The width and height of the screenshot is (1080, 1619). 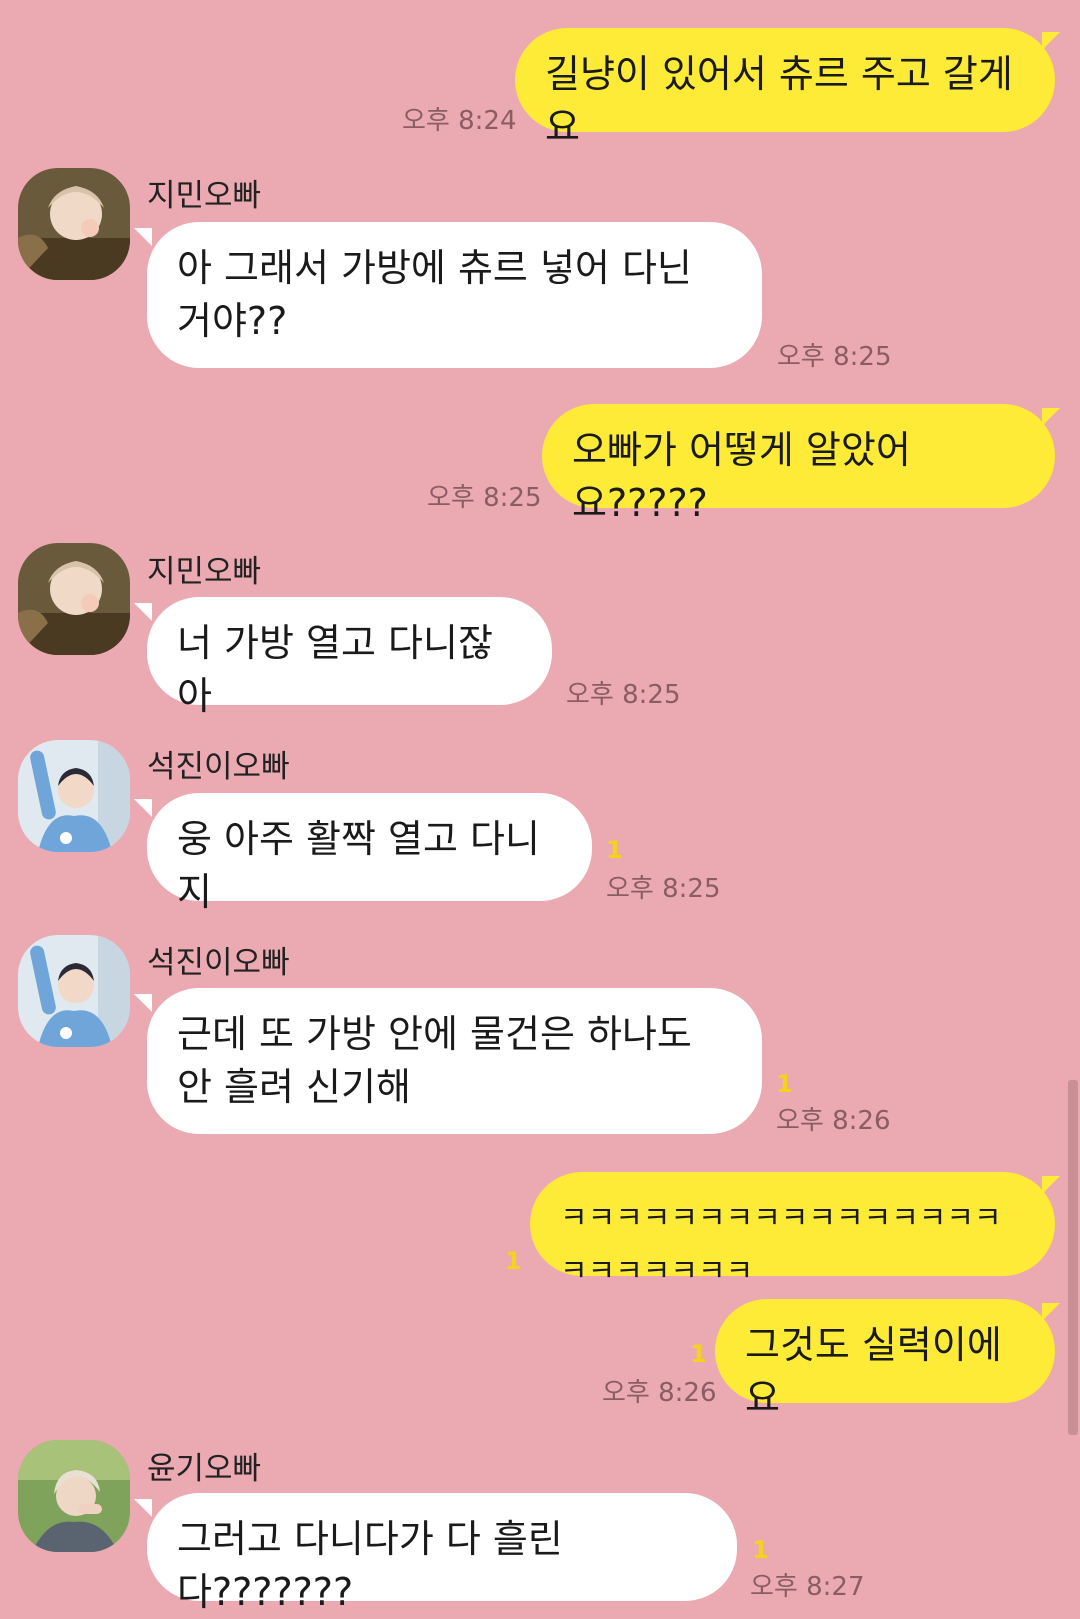 What do you see at coordinates (454, 1061) in the screenshot?
I see `message-bubble: 근데 또 가방 안에 물건은 하나도 안 흘려 신기해` at bounding box center [454, 1061].